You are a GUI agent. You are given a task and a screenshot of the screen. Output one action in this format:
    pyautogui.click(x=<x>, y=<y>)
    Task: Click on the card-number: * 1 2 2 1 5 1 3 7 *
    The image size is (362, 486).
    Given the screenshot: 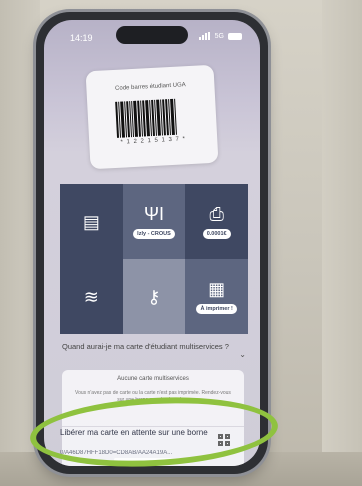 What is the action you would take?
    pyautogui.click(x=153, y=141)
    